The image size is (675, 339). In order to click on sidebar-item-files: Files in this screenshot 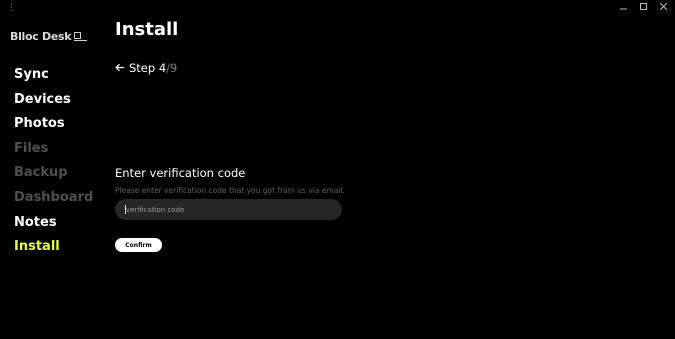, I will do `click(31, 148)`.